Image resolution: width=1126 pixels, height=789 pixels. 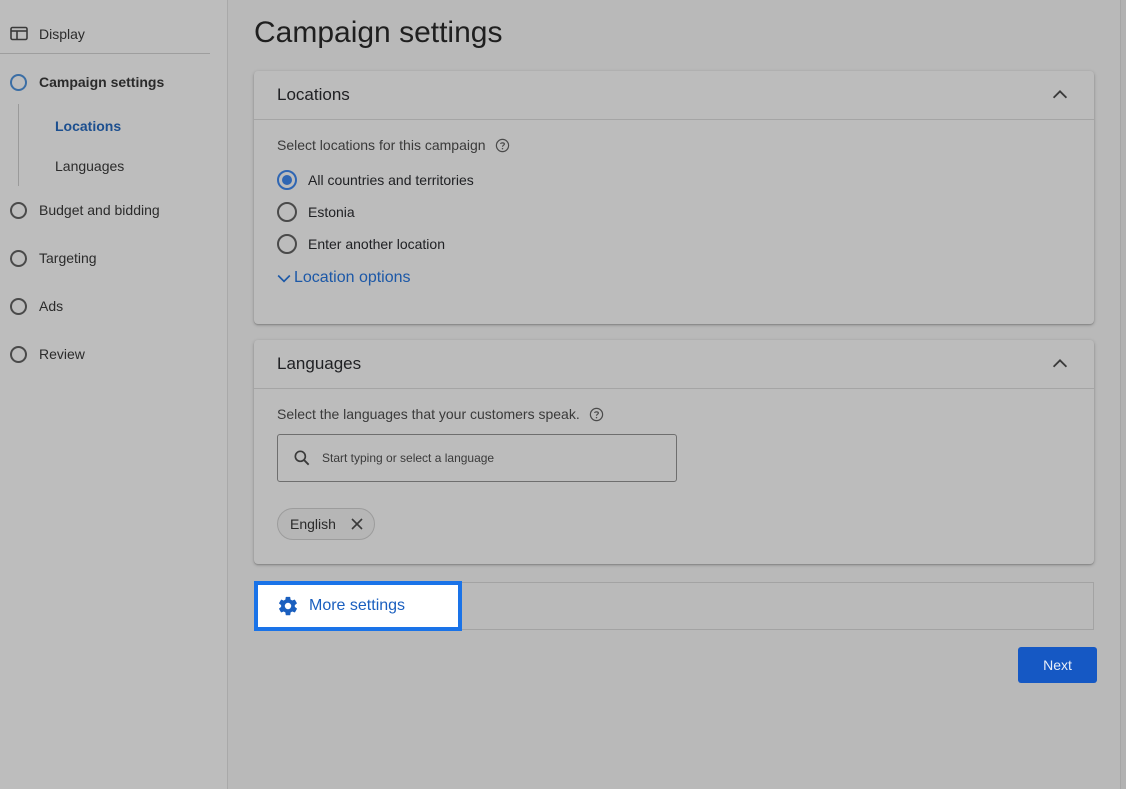 What do you see at coordinates (68, 258) in the screenshot?
I see `sidebar-item-label: Targeting` at bounding box center [68, 258].